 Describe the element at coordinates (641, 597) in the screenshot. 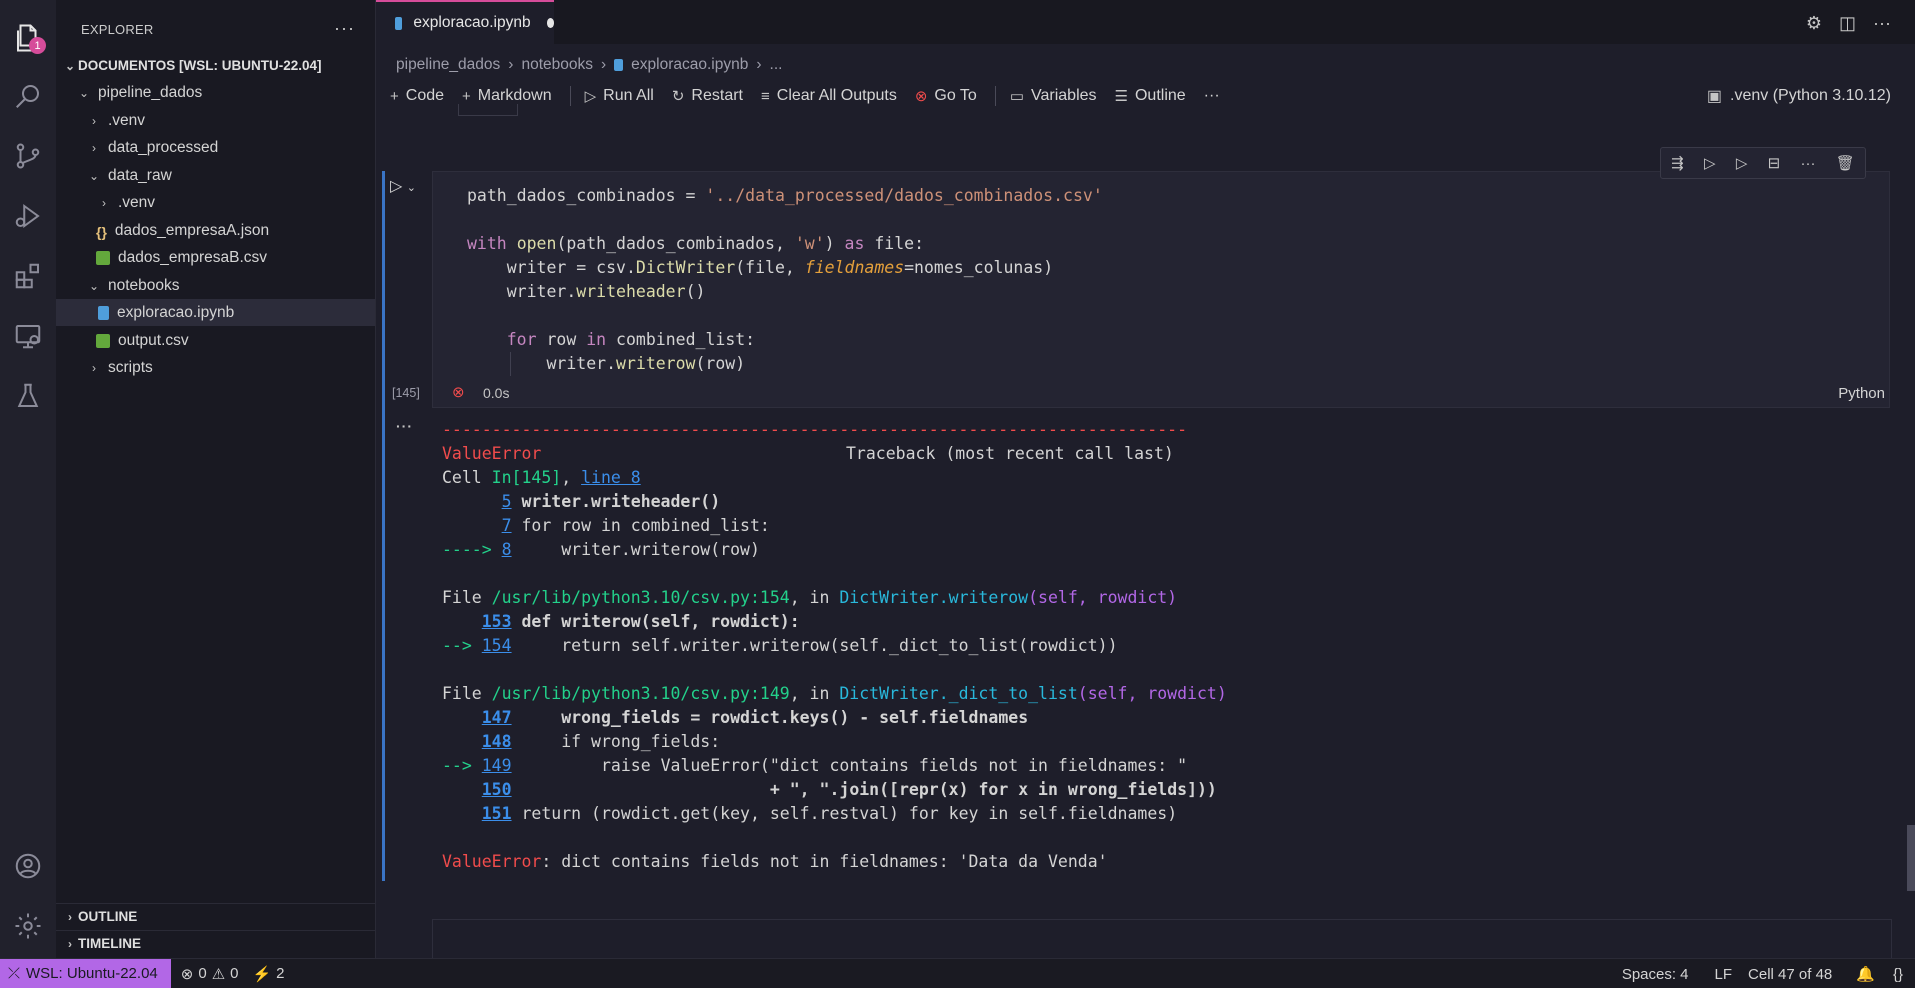

I see `file-path-link: /usr/lib/python3.10/csv.py:154` at that location.